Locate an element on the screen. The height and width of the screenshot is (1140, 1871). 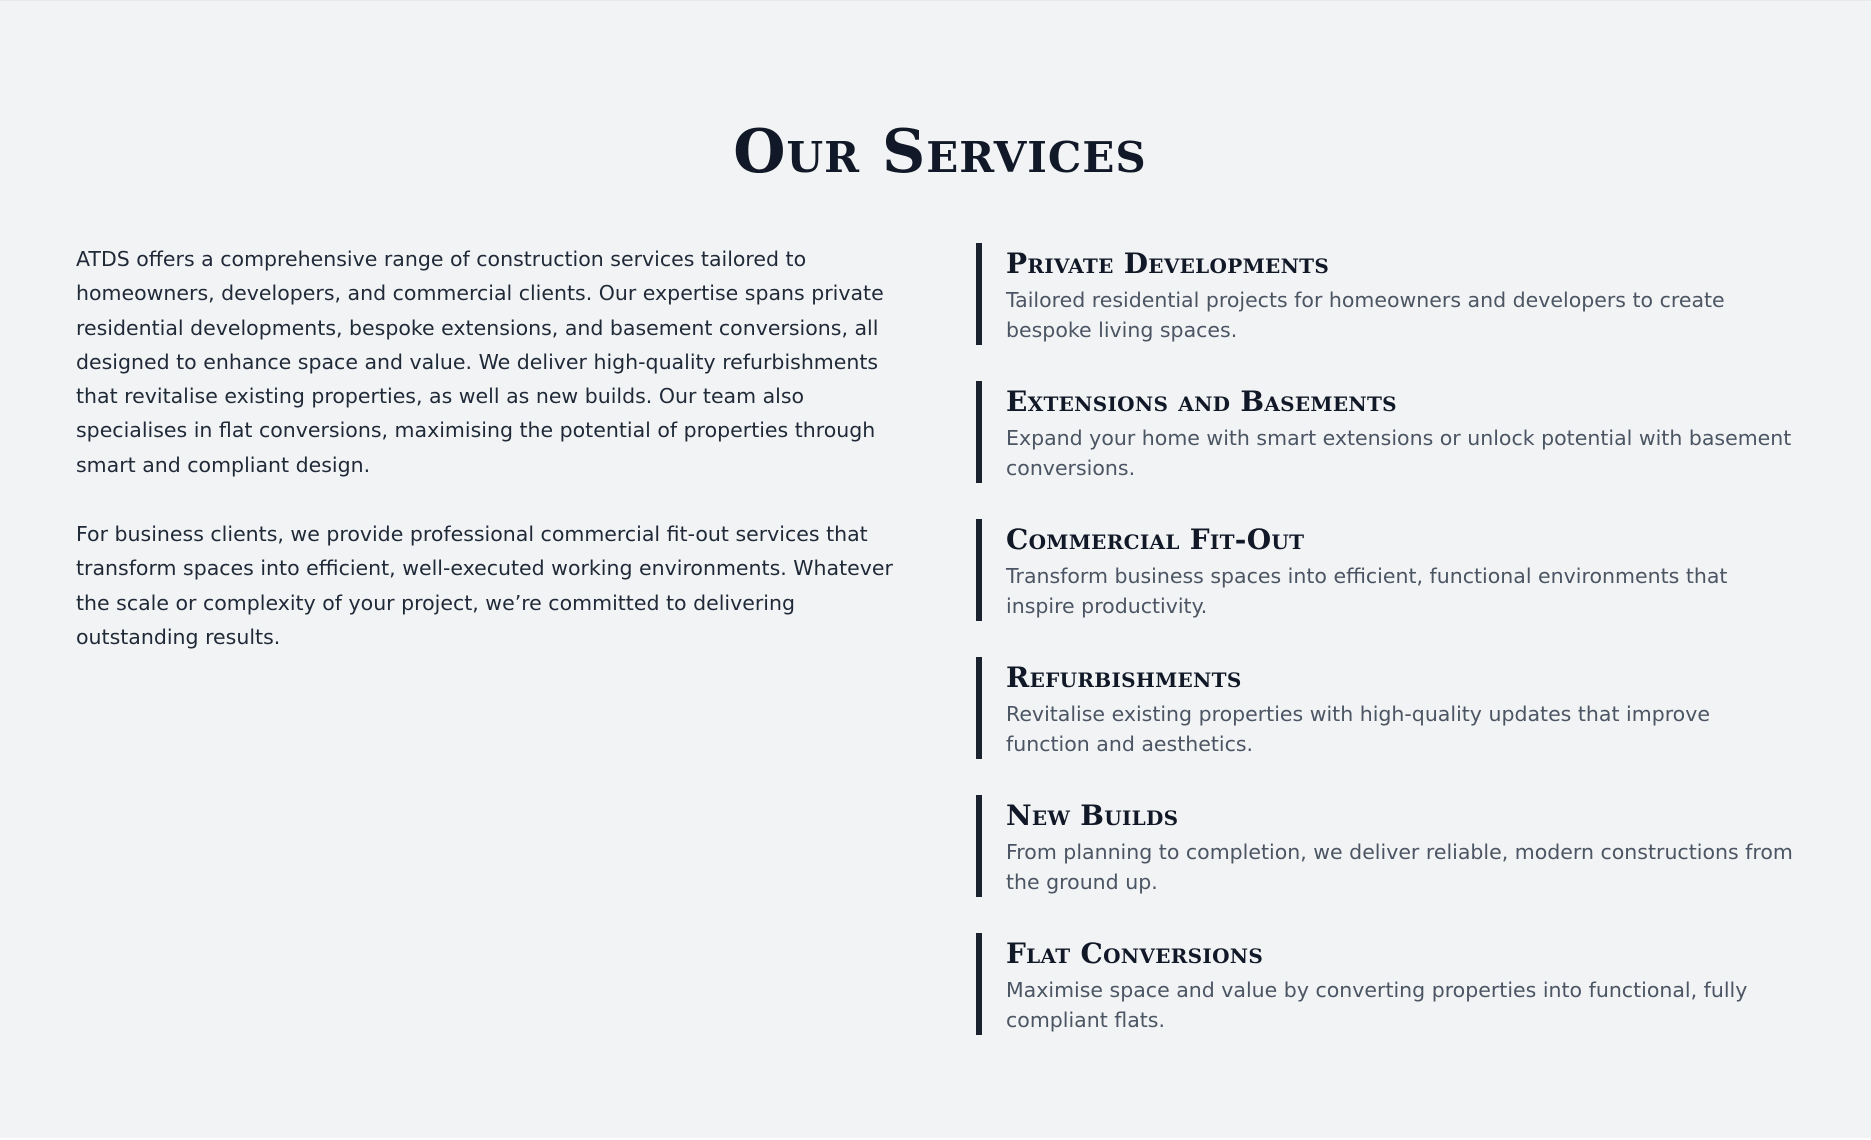
section-title: Our Services is located at coordinates (940, 152).